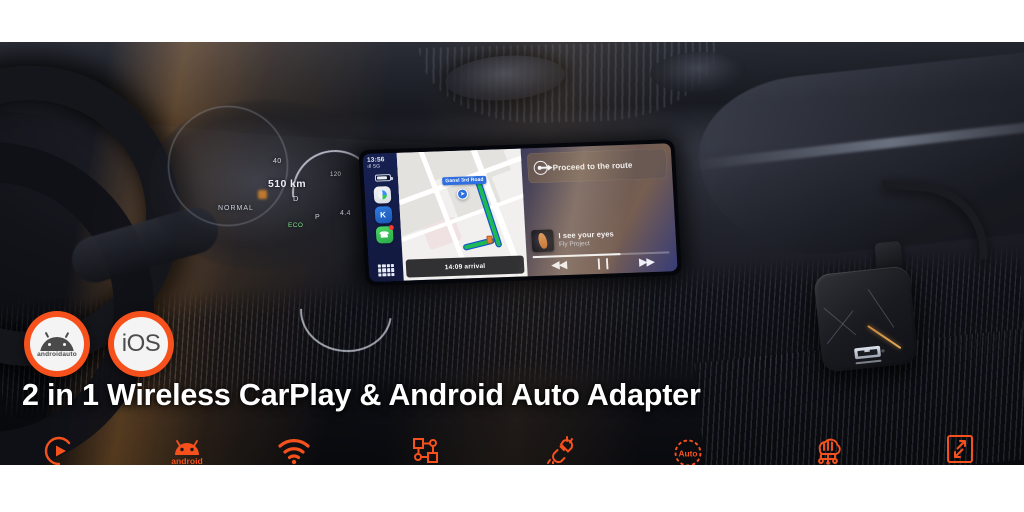  I want to click on status-signal-bars: ıll, so click(369, 167).